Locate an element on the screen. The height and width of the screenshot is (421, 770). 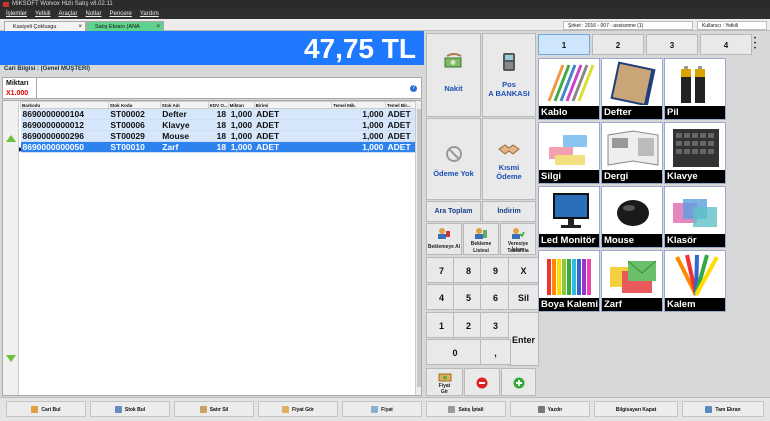
quantity-box: Miktarı X1.000 ? is located at coordinates (212, 88).